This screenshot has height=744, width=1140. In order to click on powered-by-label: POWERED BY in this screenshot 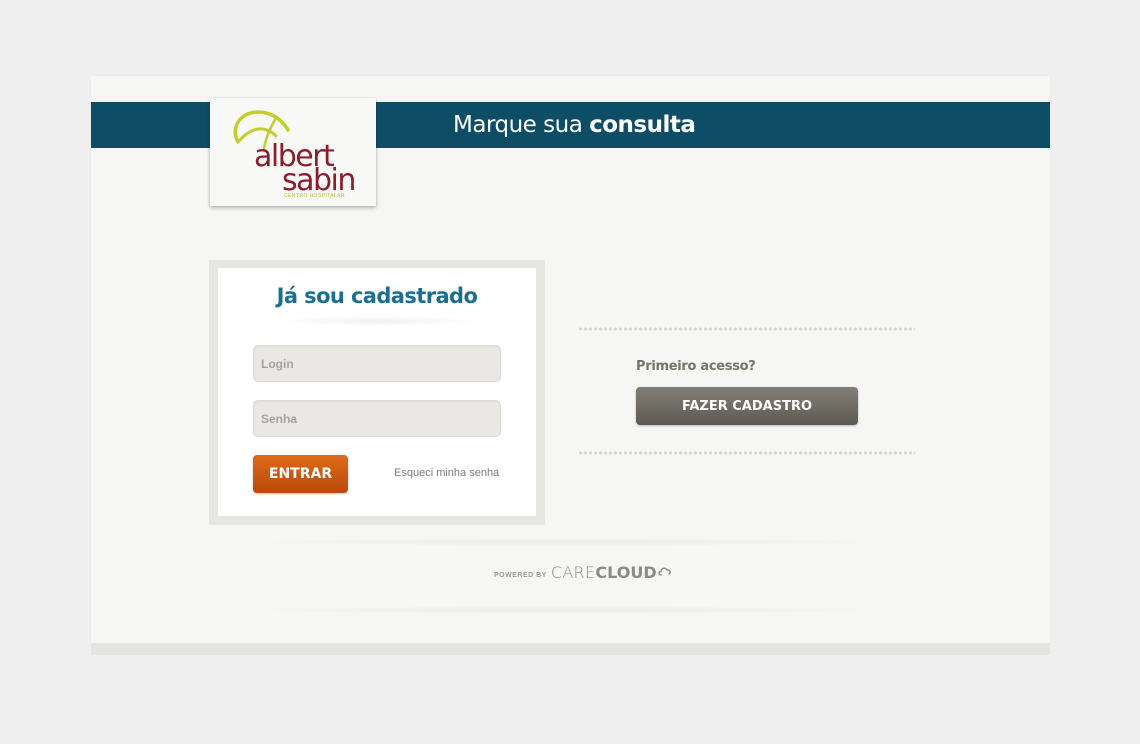, I will do `click(520, 575)`.